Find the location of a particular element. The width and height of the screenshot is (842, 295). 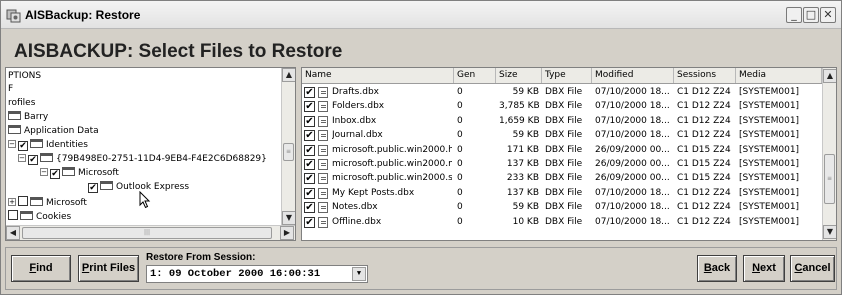

column-header: Name is located at coordinates (378, 75).